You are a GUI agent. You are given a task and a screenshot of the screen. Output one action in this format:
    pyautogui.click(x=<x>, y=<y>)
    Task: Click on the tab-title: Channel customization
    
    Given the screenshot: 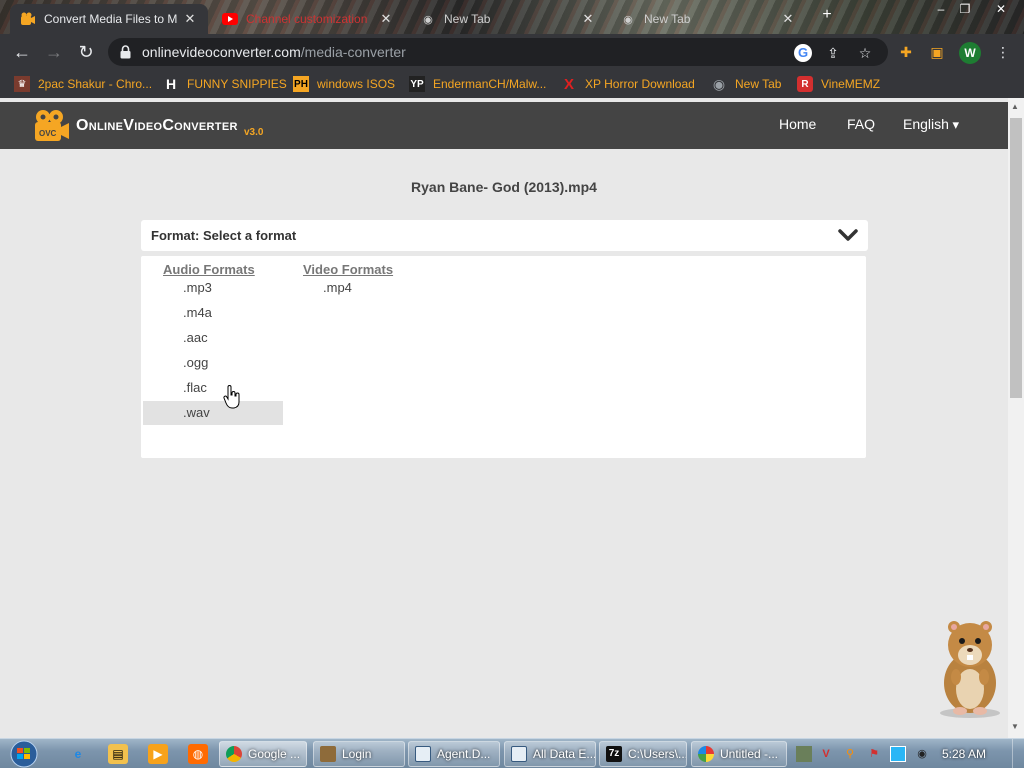 What is the action you would take?
    pyautogui.click(x=307, y=19)
    